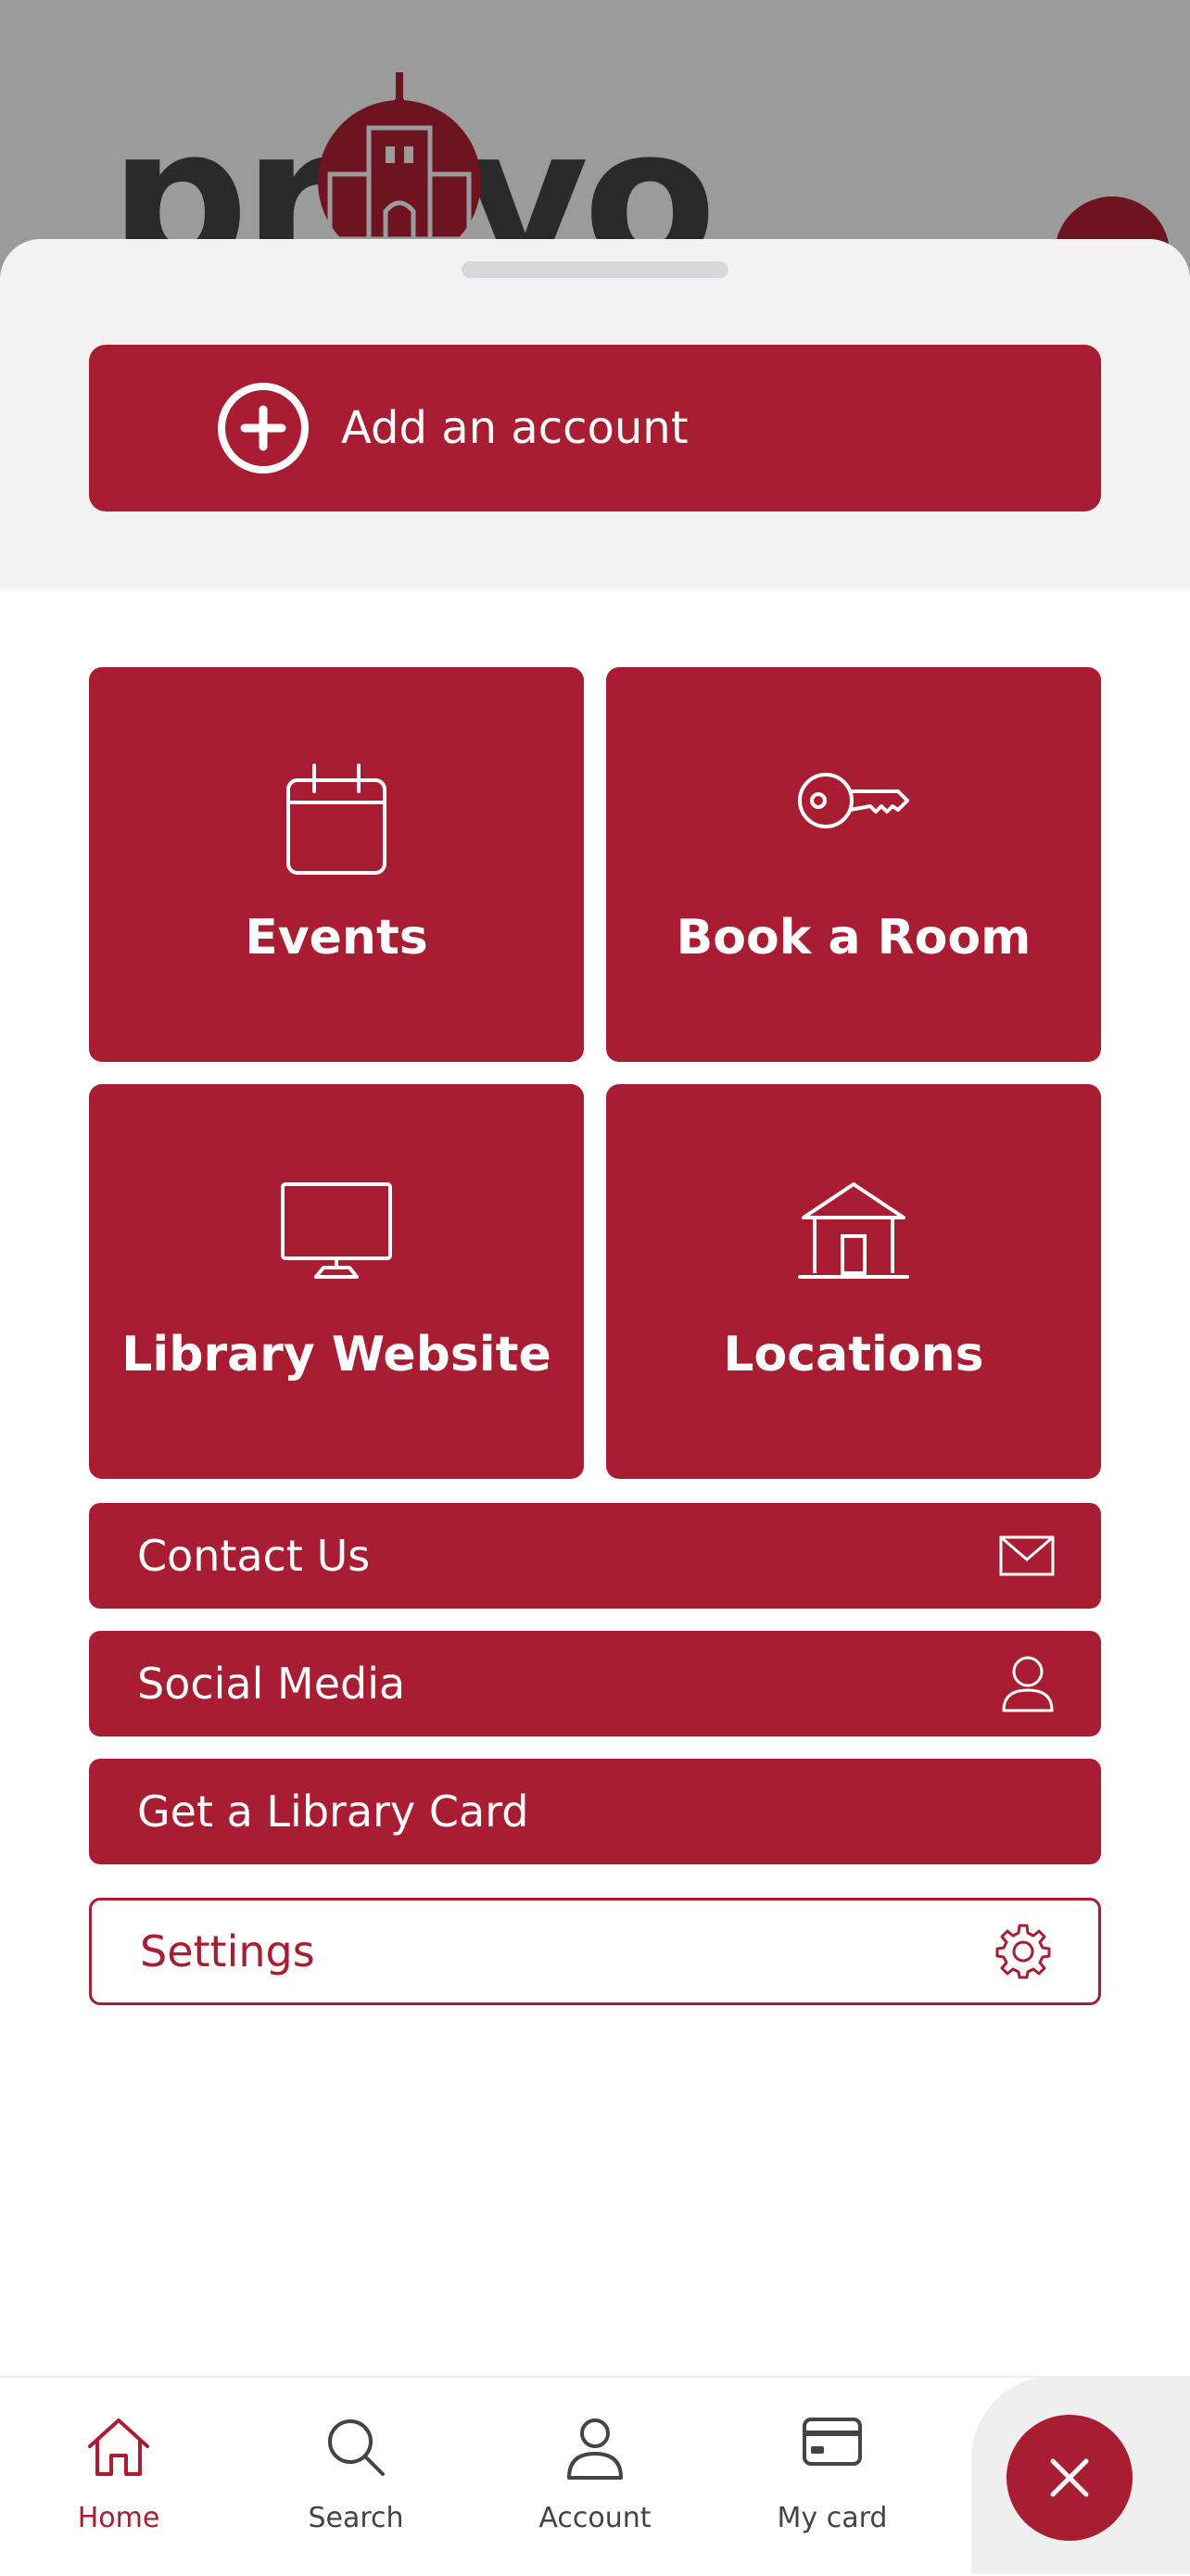 This screenshot has height=2576, width=1190. I want to click on social-media-label: Social Media, so click(271, 1684).